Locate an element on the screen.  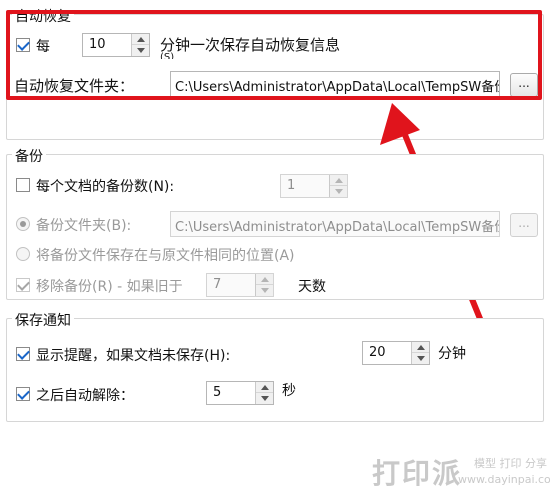
backup-count-checkbox is located at coordinates (23, 185).